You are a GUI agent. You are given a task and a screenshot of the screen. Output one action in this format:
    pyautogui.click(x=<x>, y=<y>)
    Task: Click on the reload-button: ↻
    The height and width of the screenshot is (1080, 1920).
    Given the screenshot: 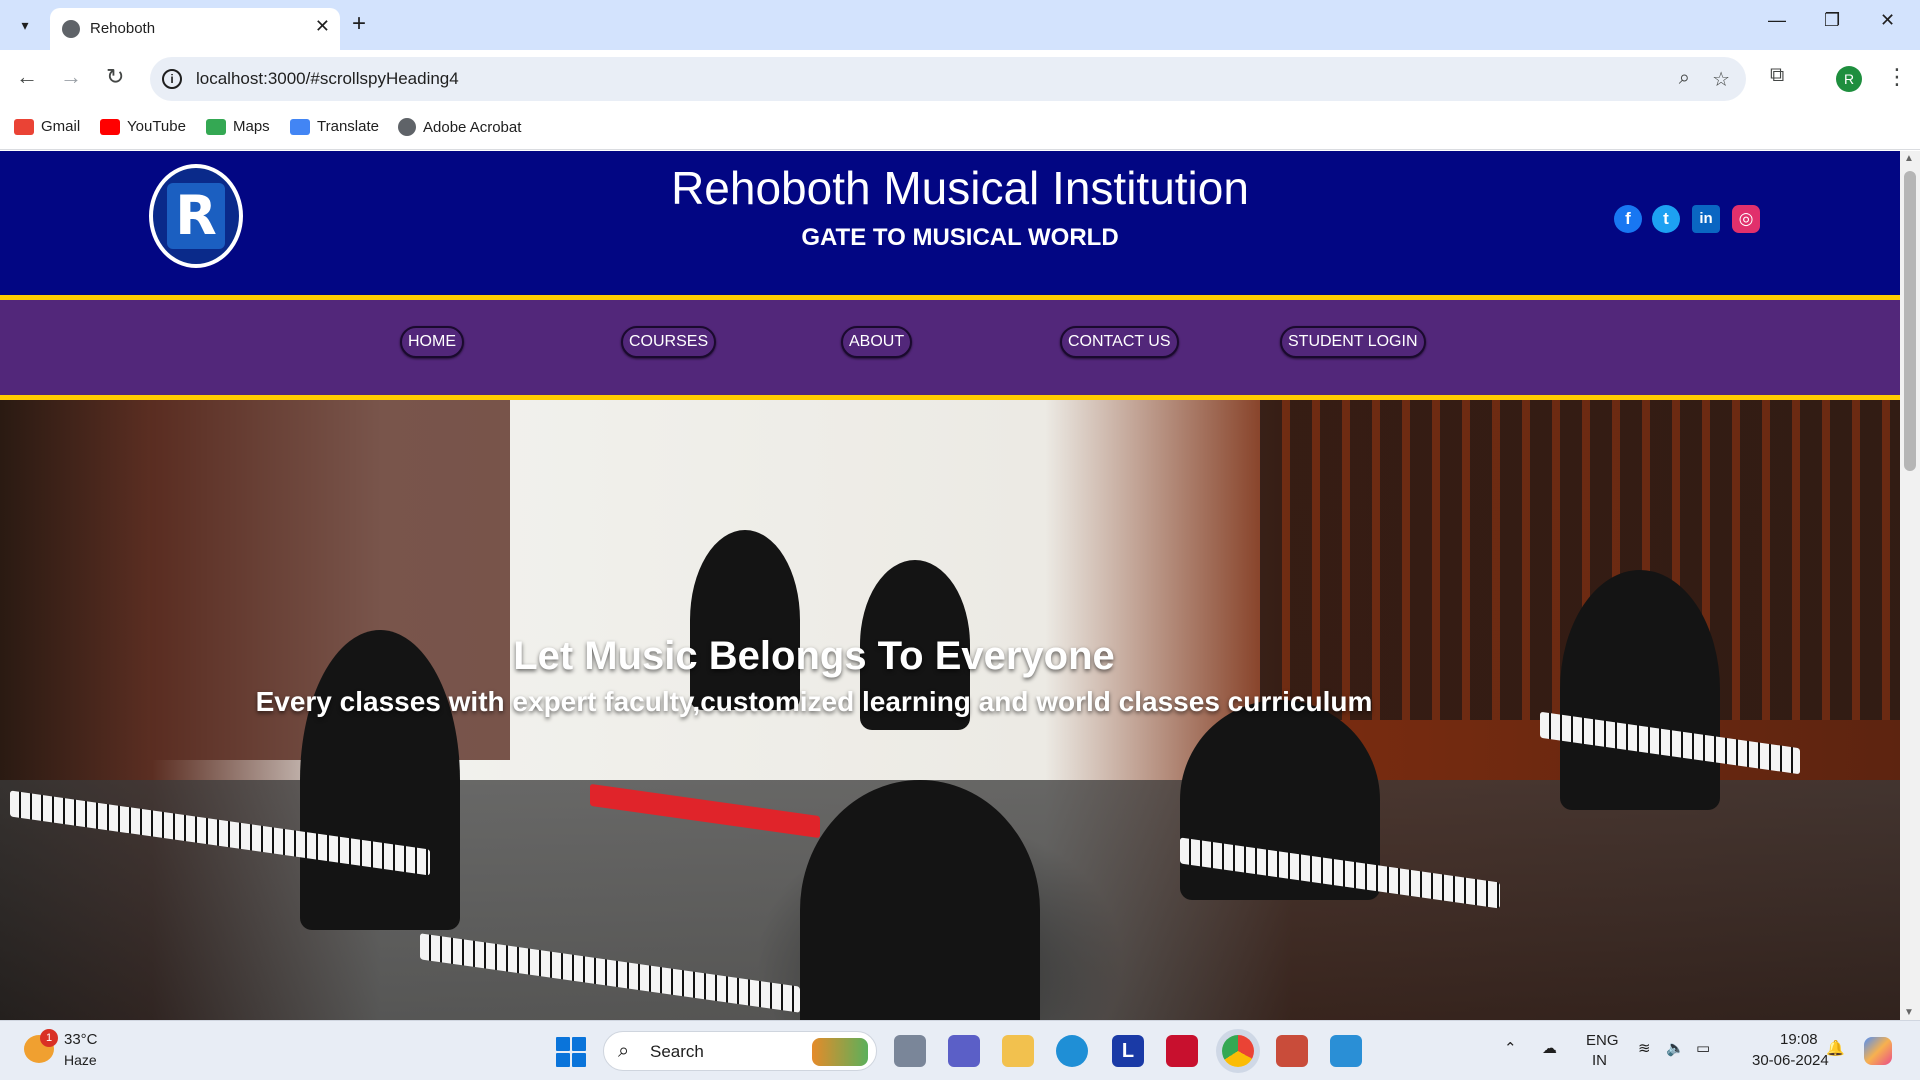 What is the action you would take?
    pyautogui.click(x=115, y=77)
    